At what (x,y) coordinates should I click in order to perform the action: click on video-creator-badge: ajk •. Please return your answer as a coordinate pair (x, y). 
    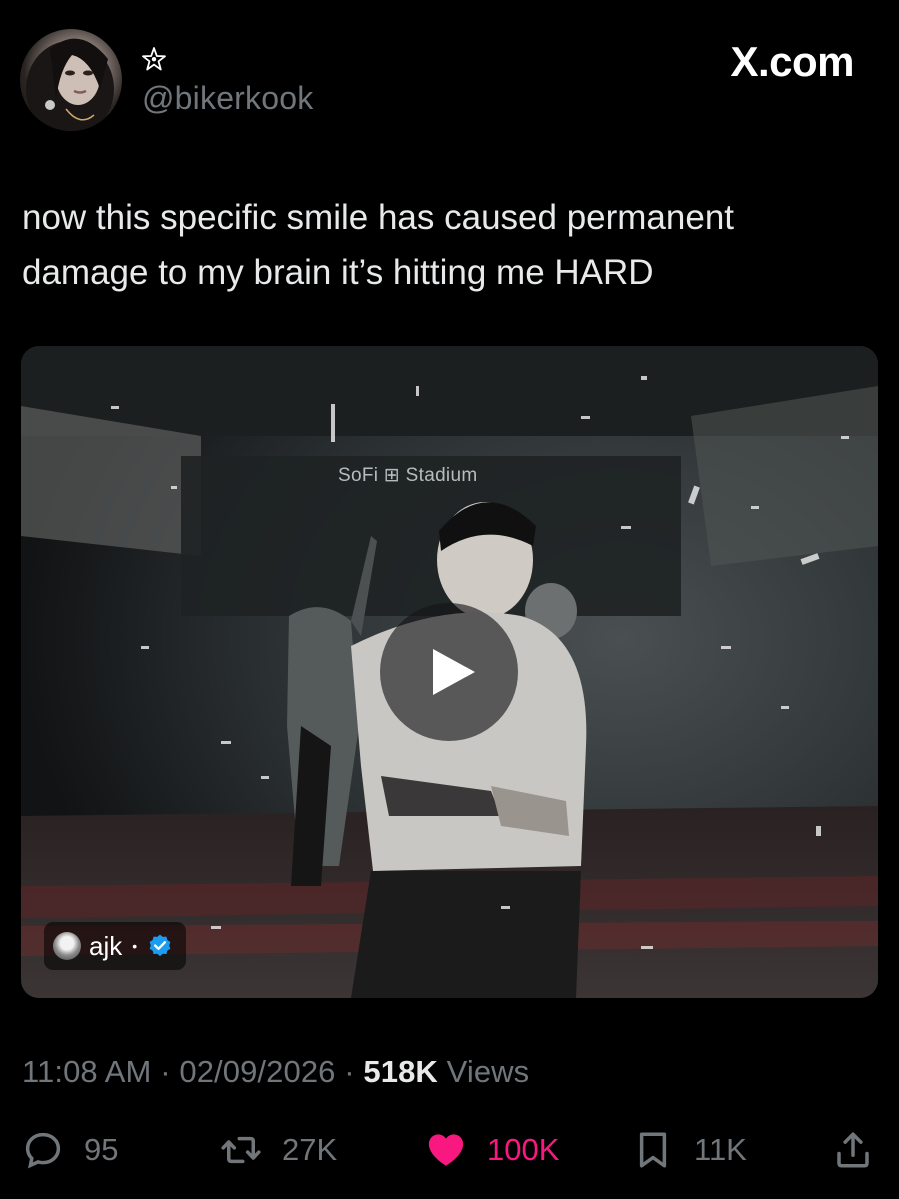
    Looking at the image, I should click on (115, 946).